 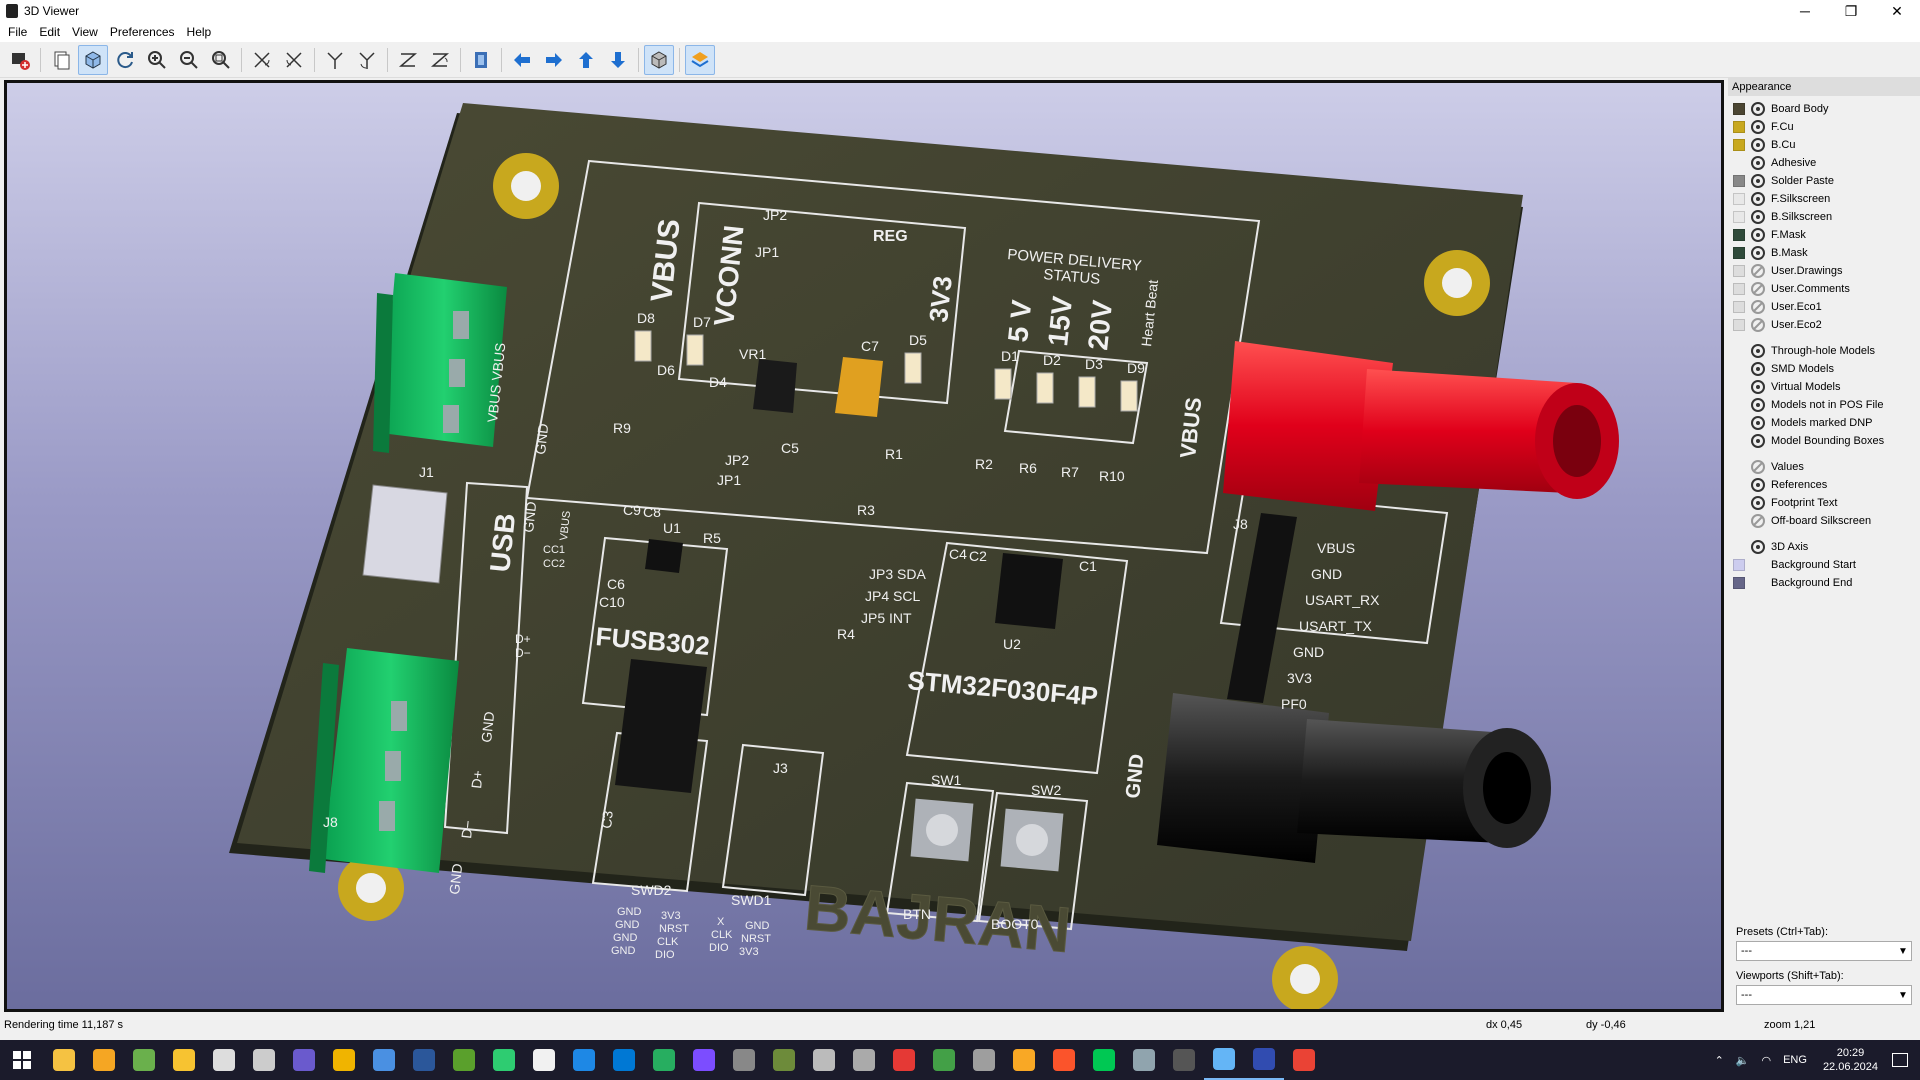 What do you see at coordinates (1824, 271) in the screenshot?
I see `layer-row: User.Drawings` at bounding box center [1824, 271].